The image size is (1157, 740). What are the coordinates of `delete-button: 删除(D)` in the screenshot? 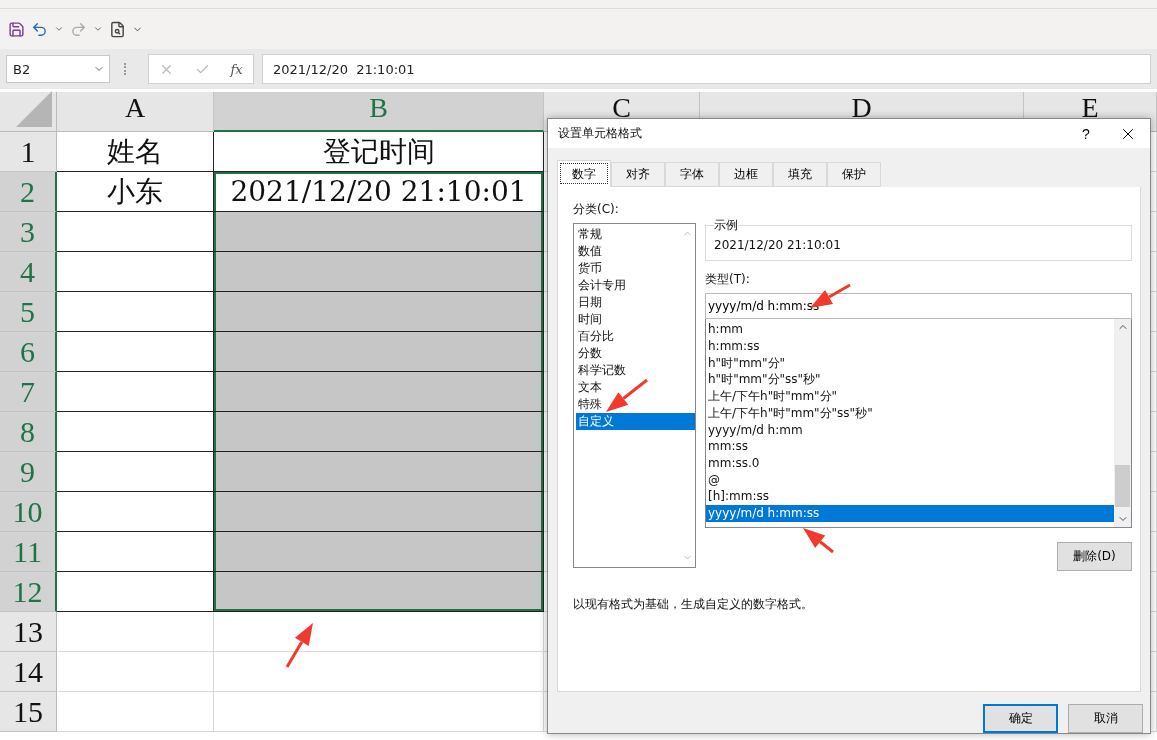 It's located at (1094, 557).